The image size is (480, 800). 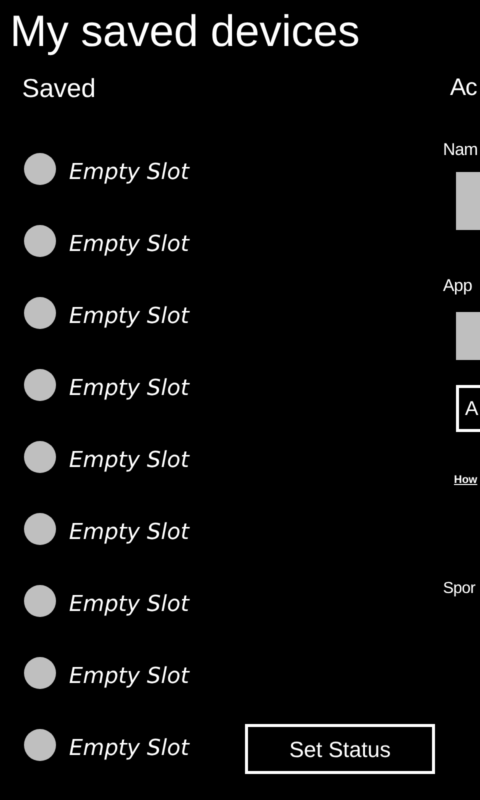 I want to click on add-button: A, so click(x=468, y=408).